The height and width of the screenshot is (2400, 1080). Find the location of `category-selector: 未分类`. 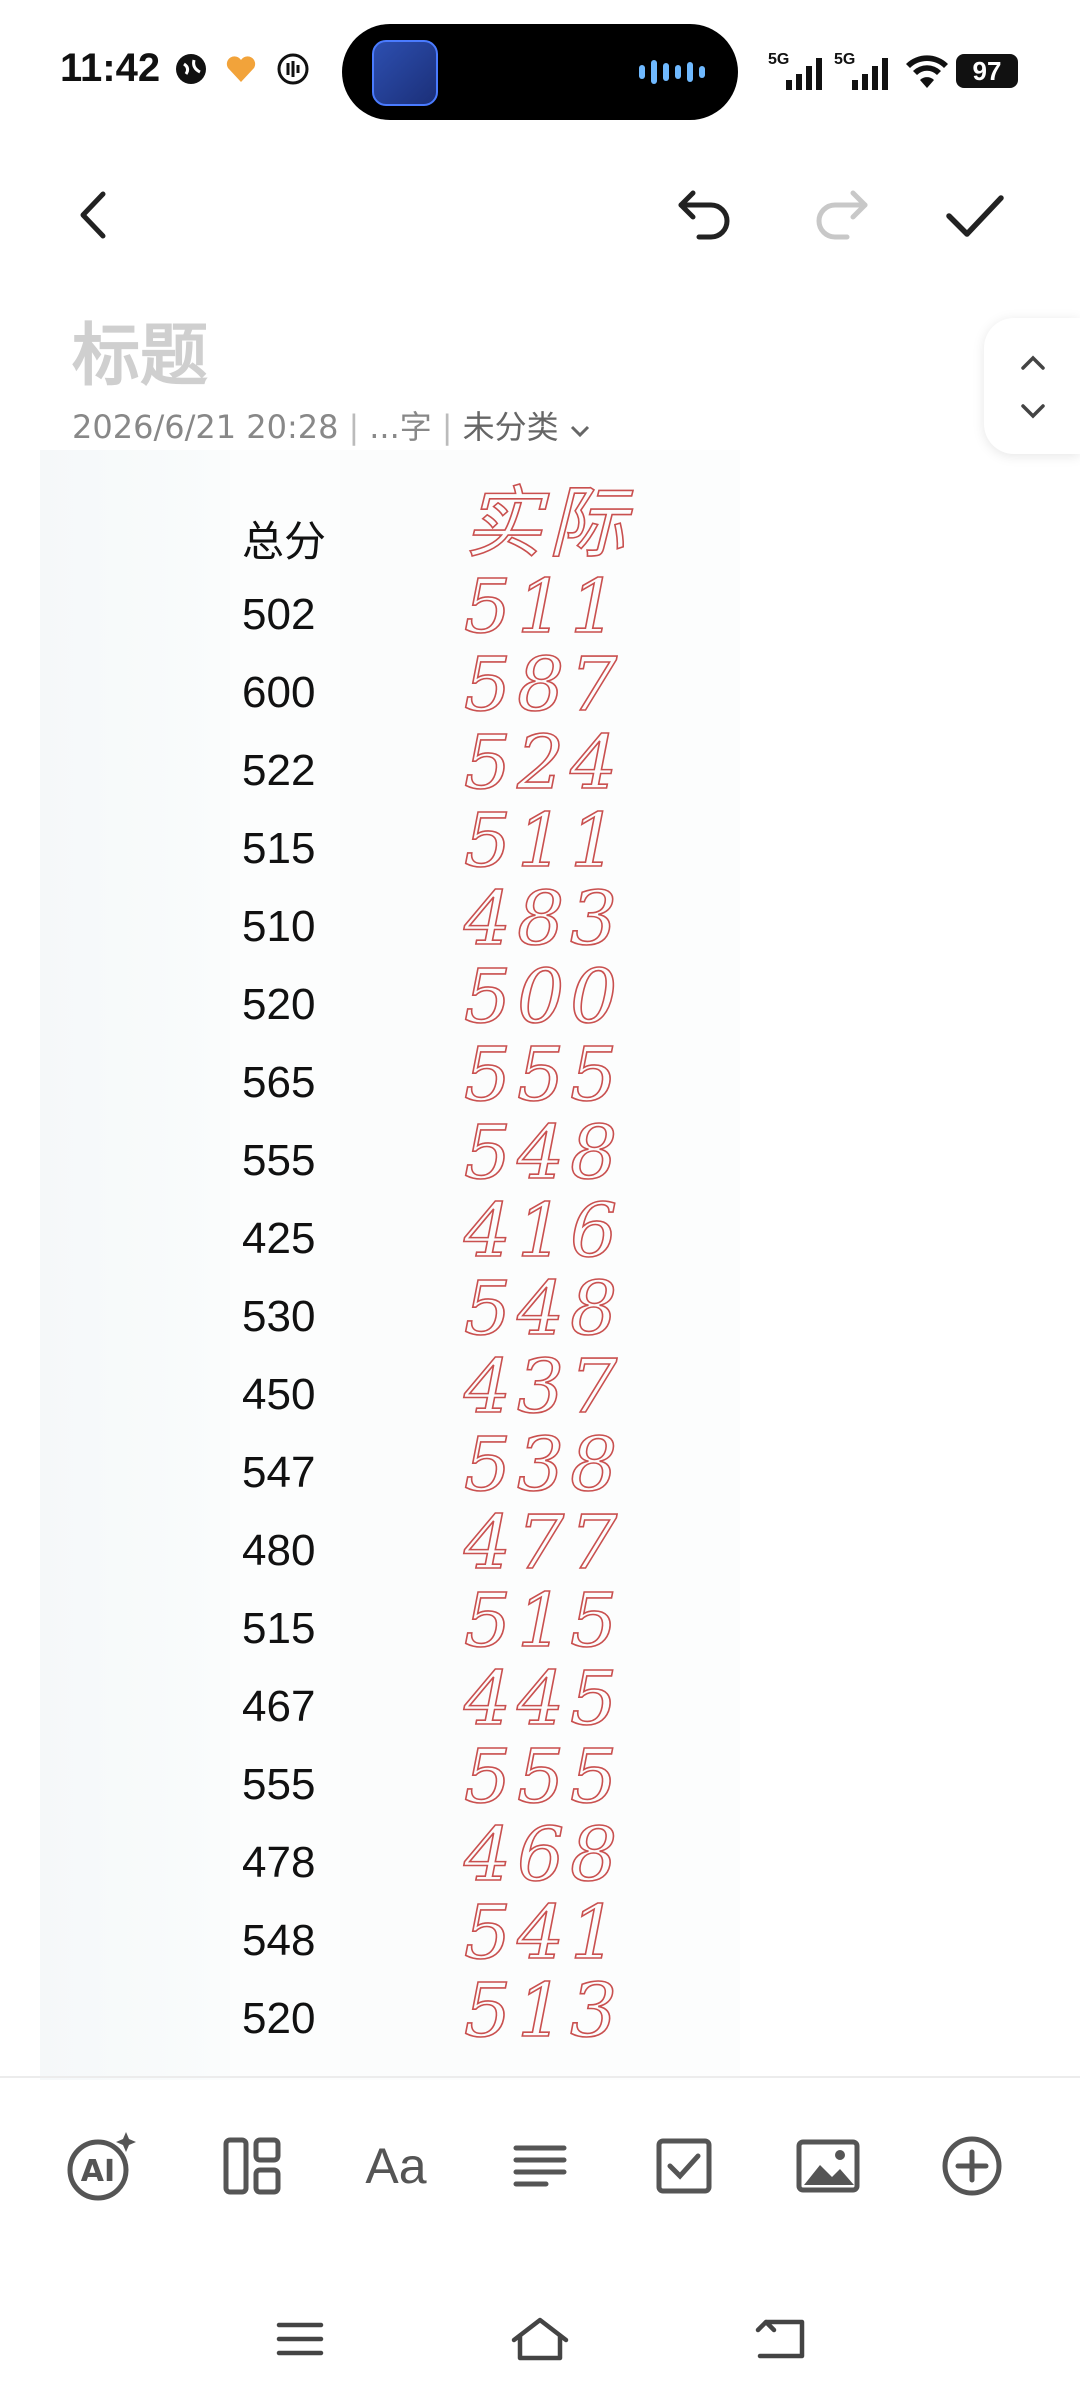

category-selector: 未分类 is located at coordinates (527, 427).